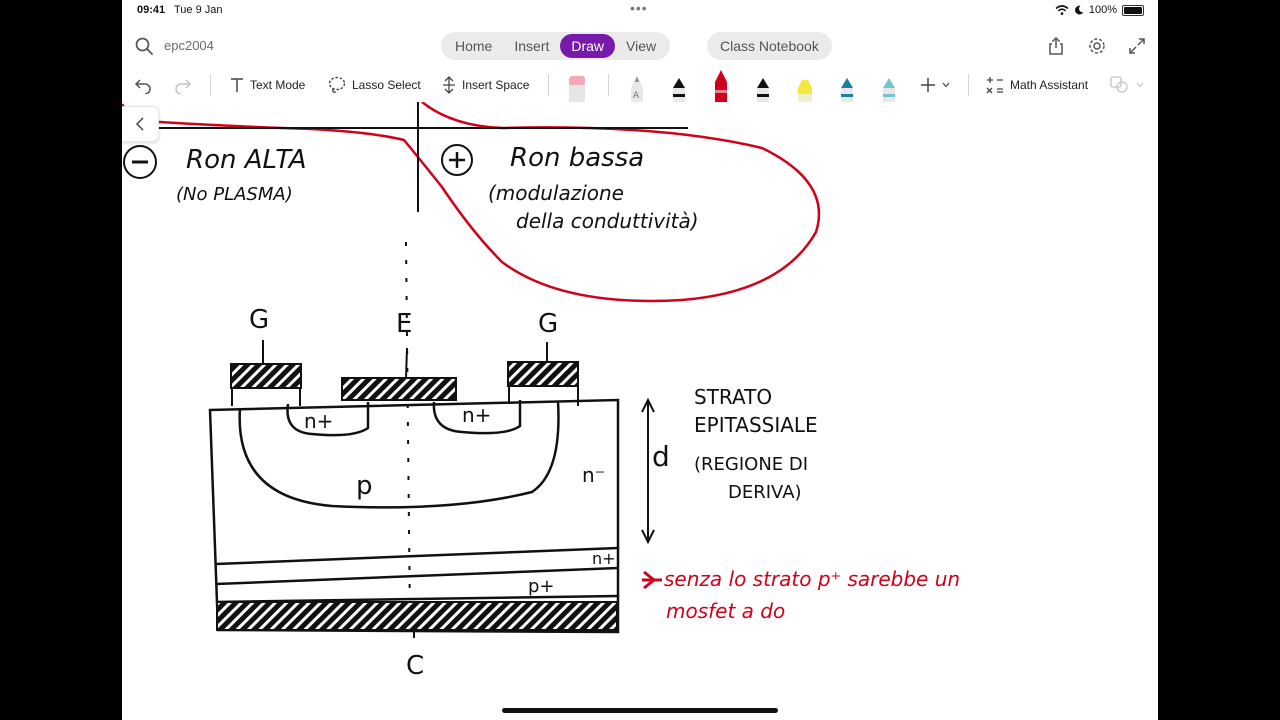  What do you see at coordinates (399, 389) in the screenshot?
I see `emitter-metal` at bounding box center [399, 389].